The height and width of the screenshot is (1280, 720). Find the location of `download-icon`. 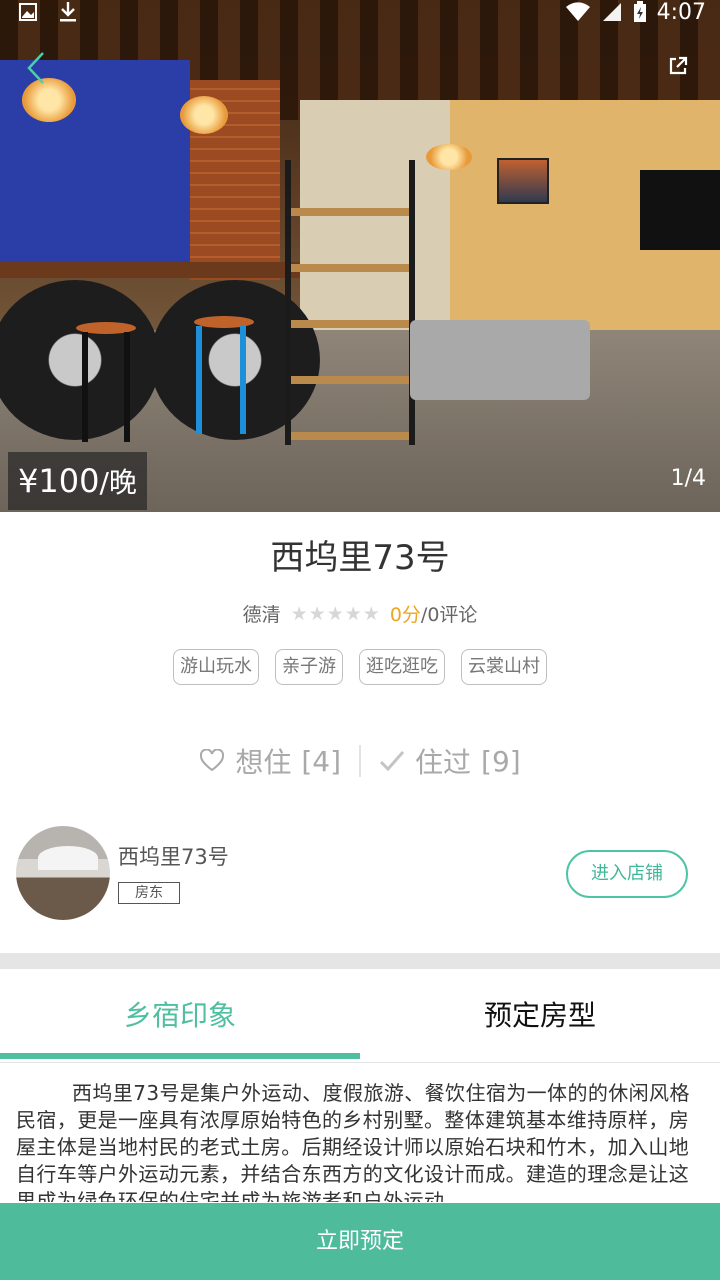

download-icon is located at coordinates (68, 12).